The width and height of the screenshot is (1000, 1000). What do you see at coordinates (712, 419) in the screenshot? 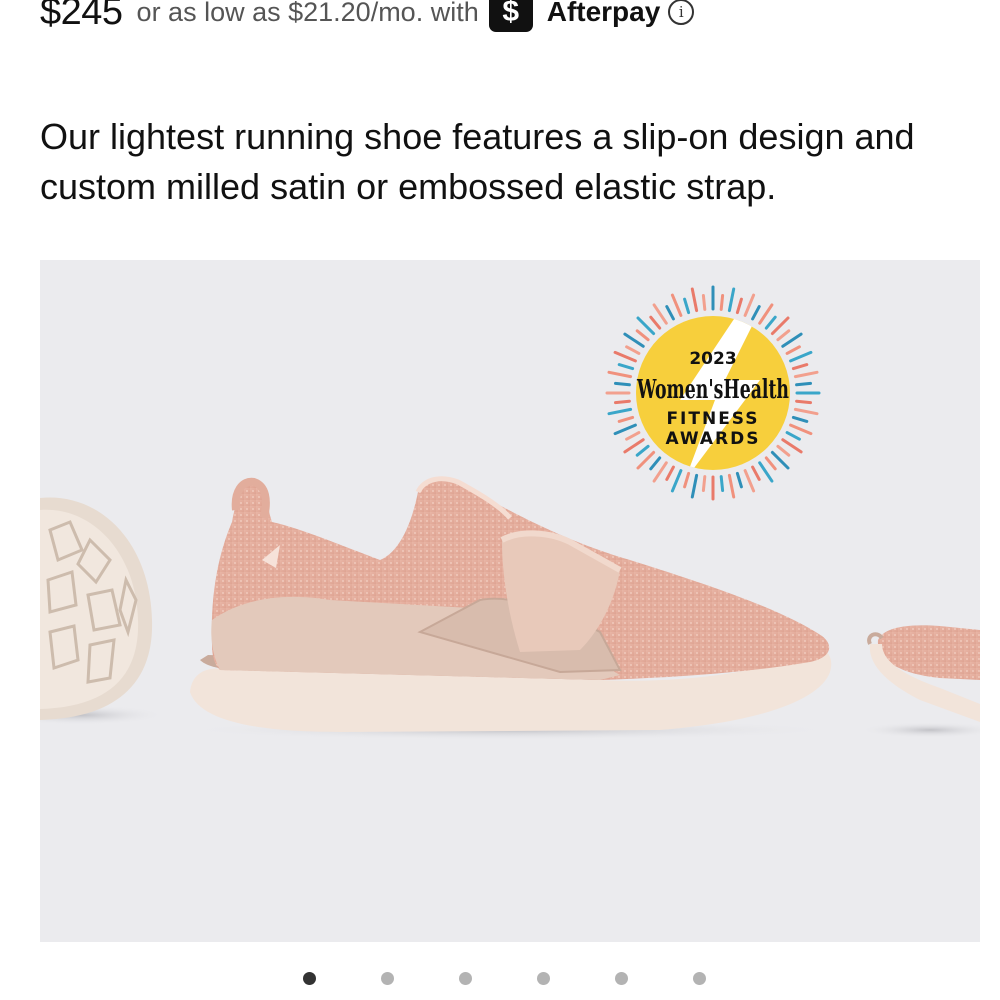
I see `award-line-1: FITNESS` at bounding box center [712, 419].